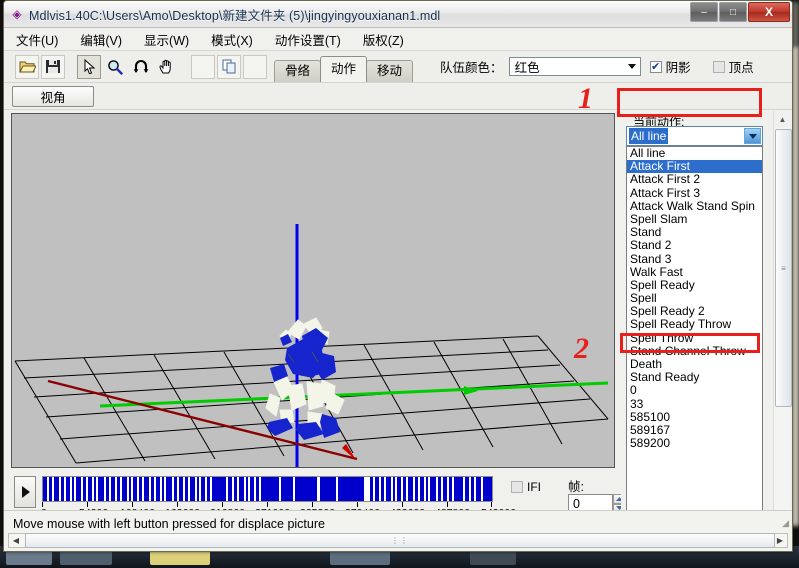  Describe the element at coordinates (780, 540) in the screenshot. I see `scroll-right-icon: ▶` at that location.